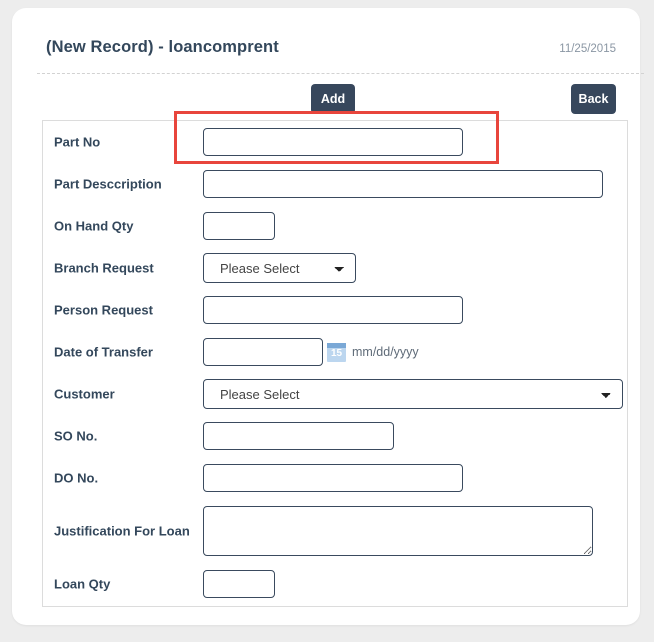 The width and height of the screenshot is (654, 642). I want to click on justification-textarea, so click(398, 531).